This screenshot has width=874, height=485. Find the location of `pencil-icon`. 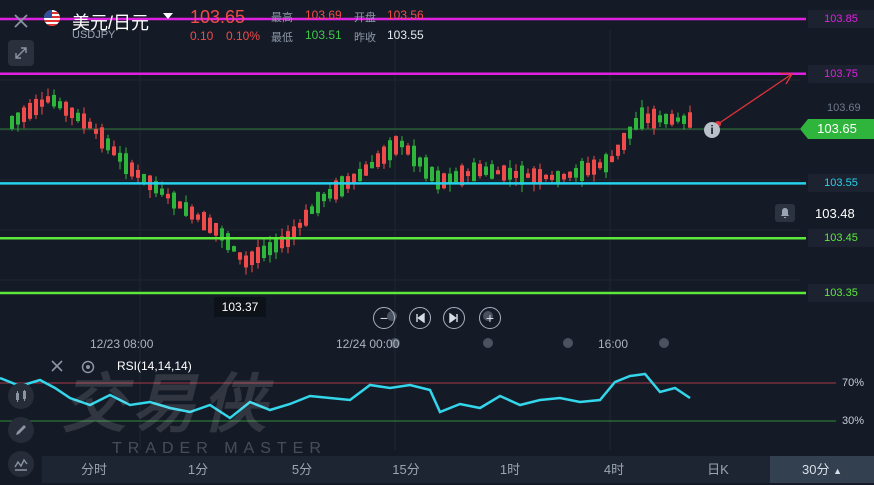

pencil-icon is located at coordinates (21, 430).